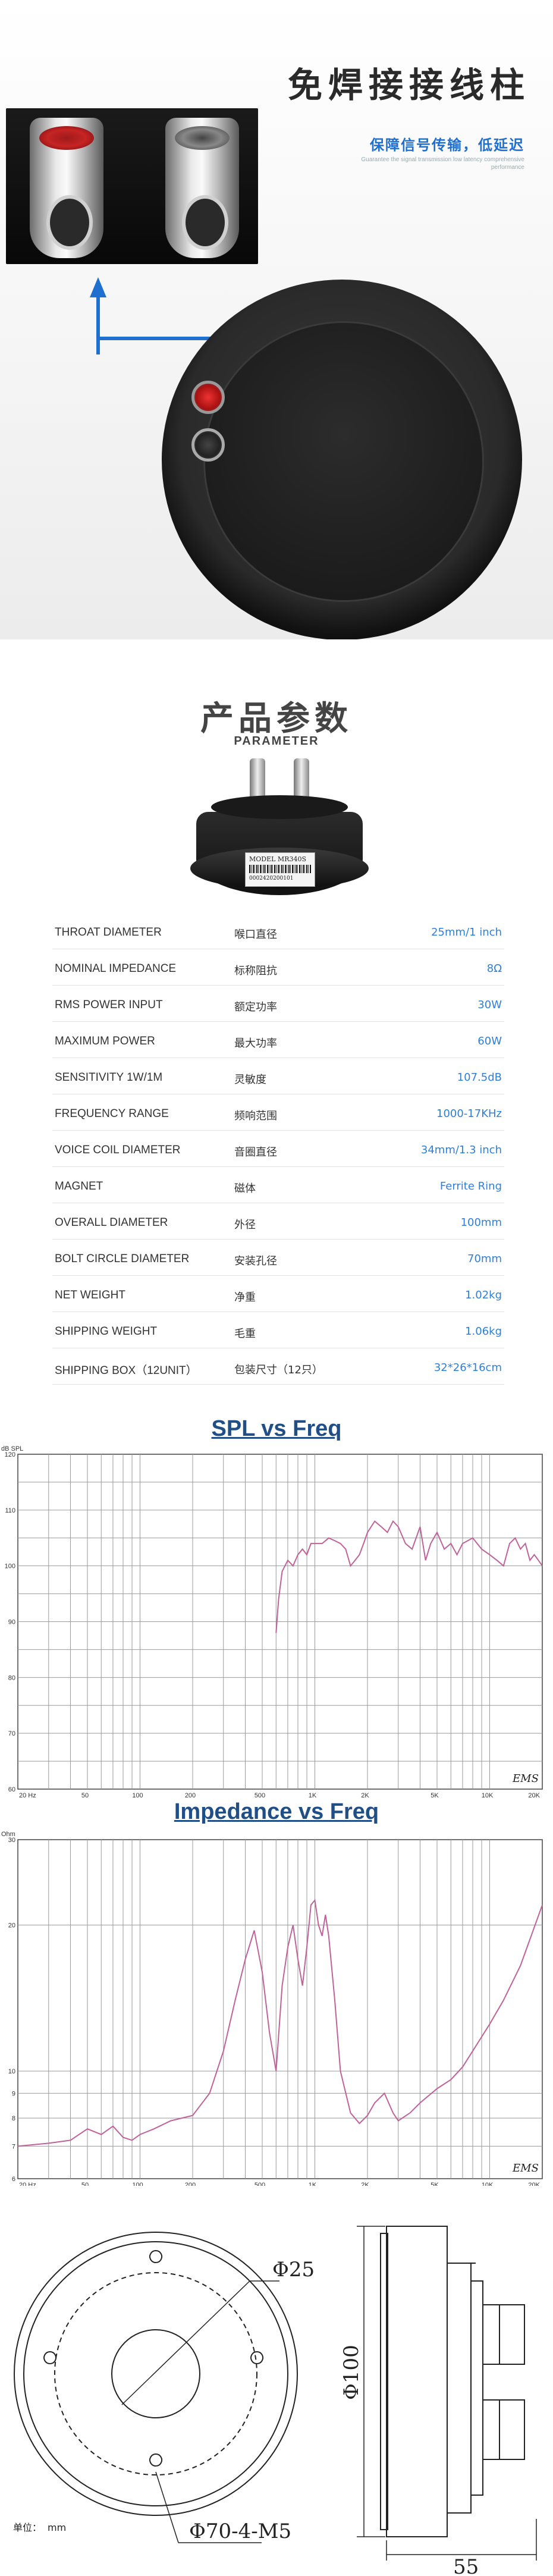 The height and width of the screenshot is (2576, 553). What do you see at coordinates (27, 2527) in the screenshot?
I see `unit-label: 单位：` at bounding box center [27, 2527].